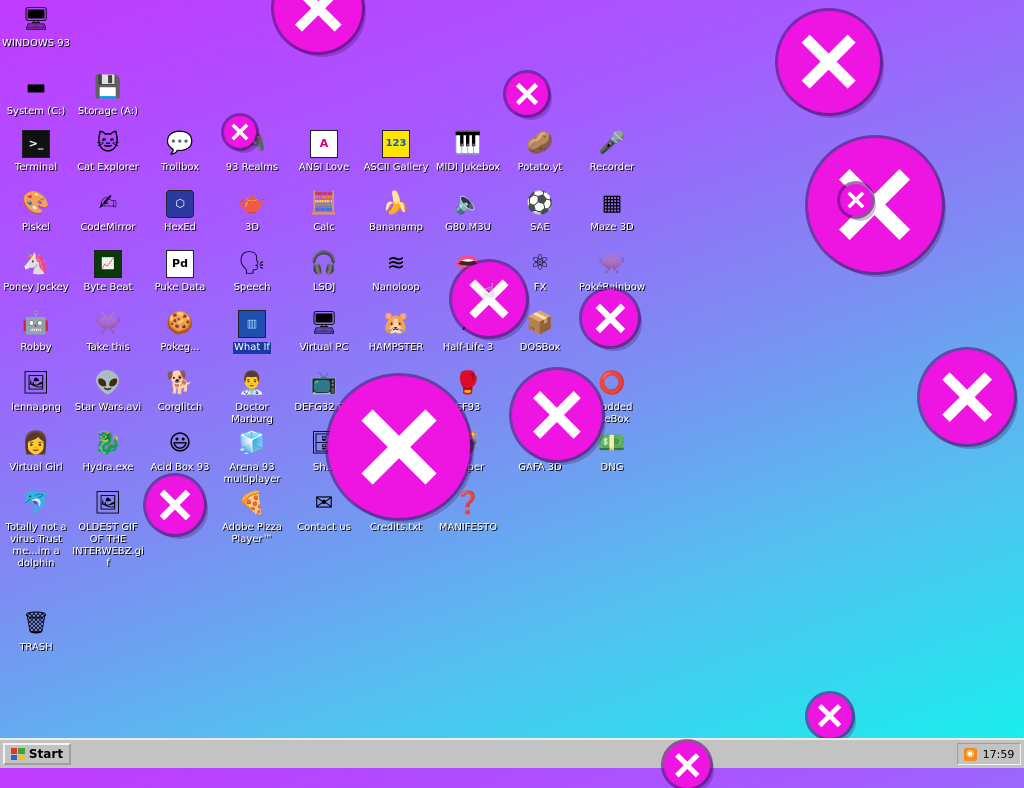 The width and height of the screenshot is (1024, 788). I want to click on icon-label: Half-Life 3, so click(468, 347).